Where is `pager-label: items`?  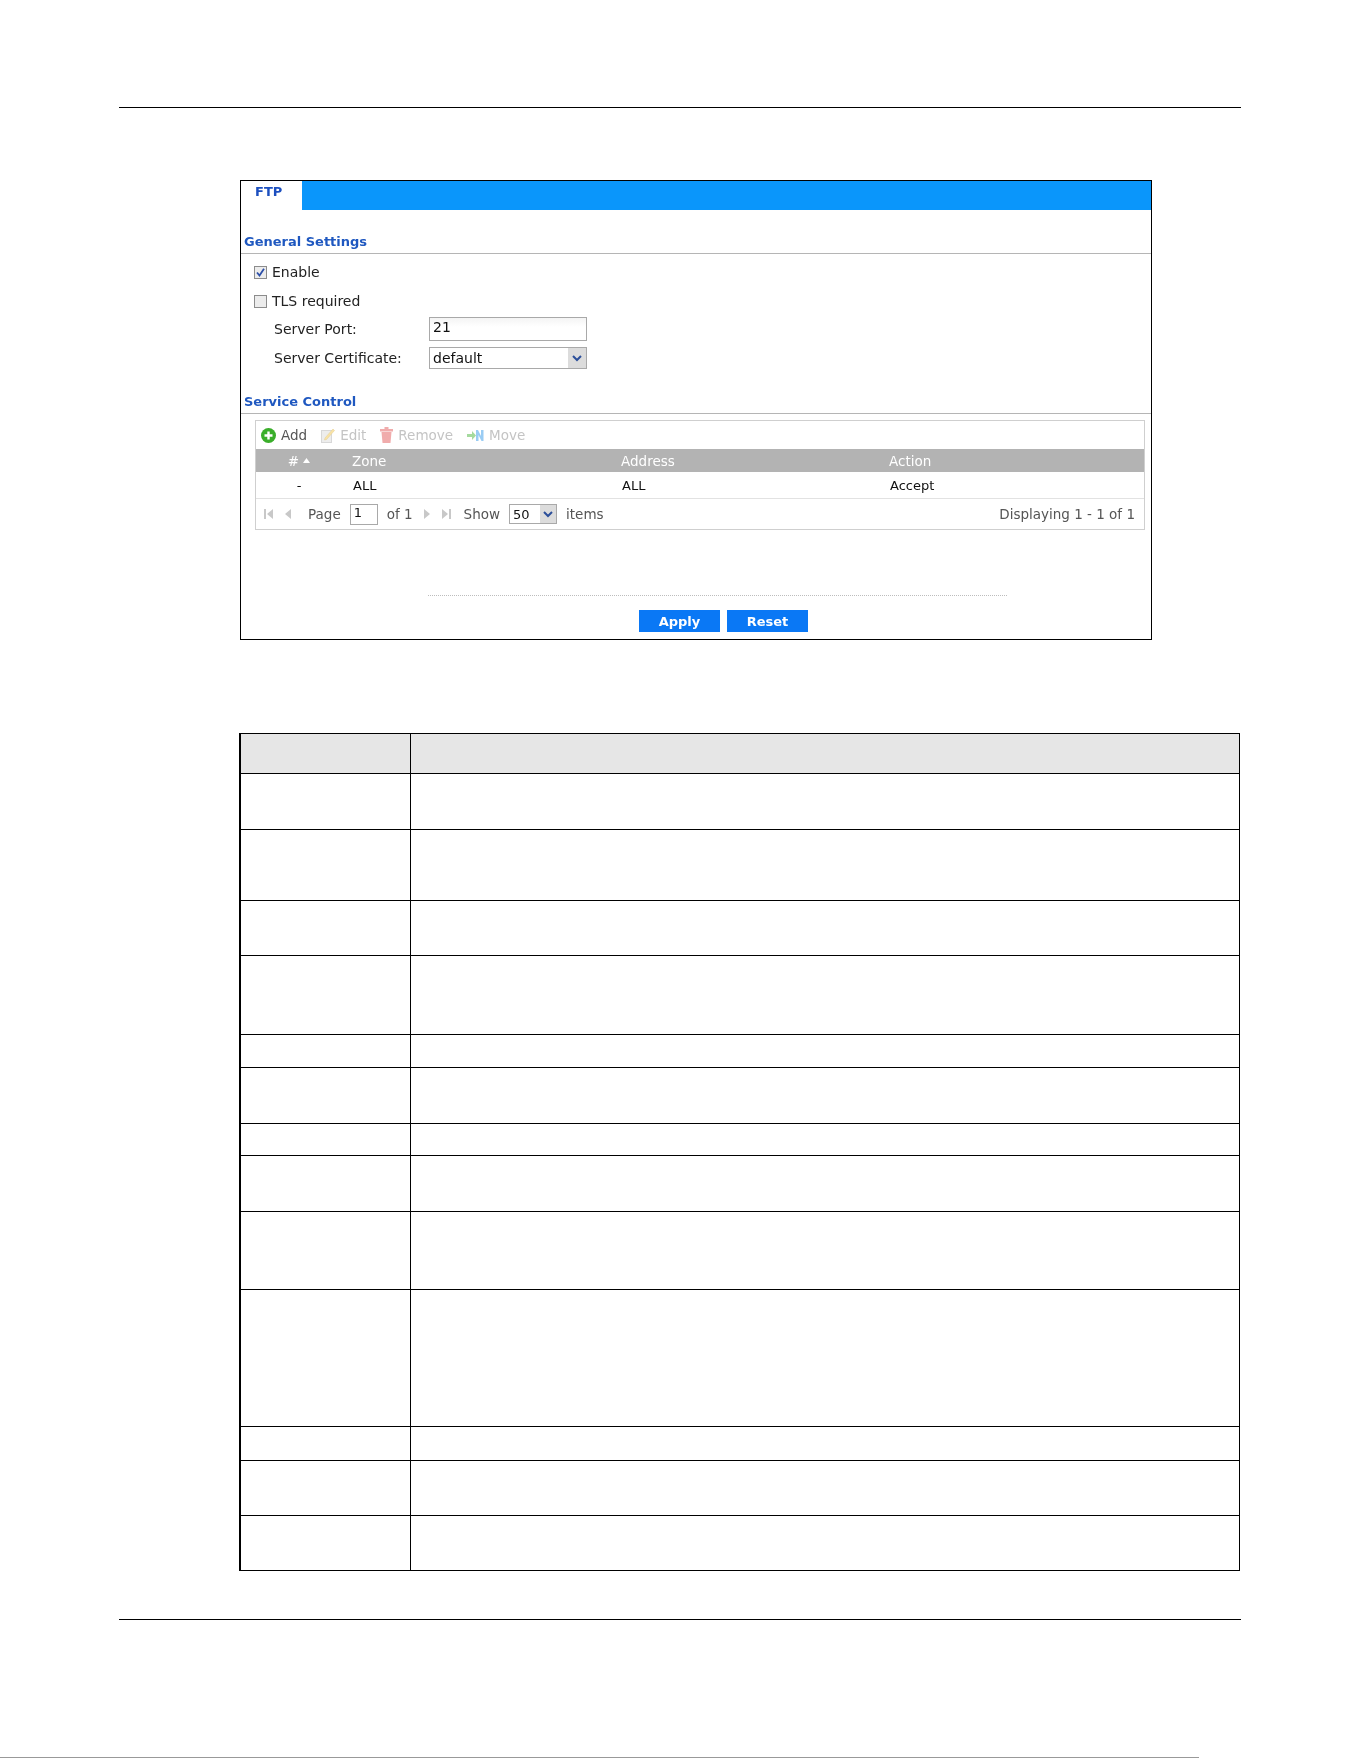 pager-label: items is located at coordinates (585, 514).